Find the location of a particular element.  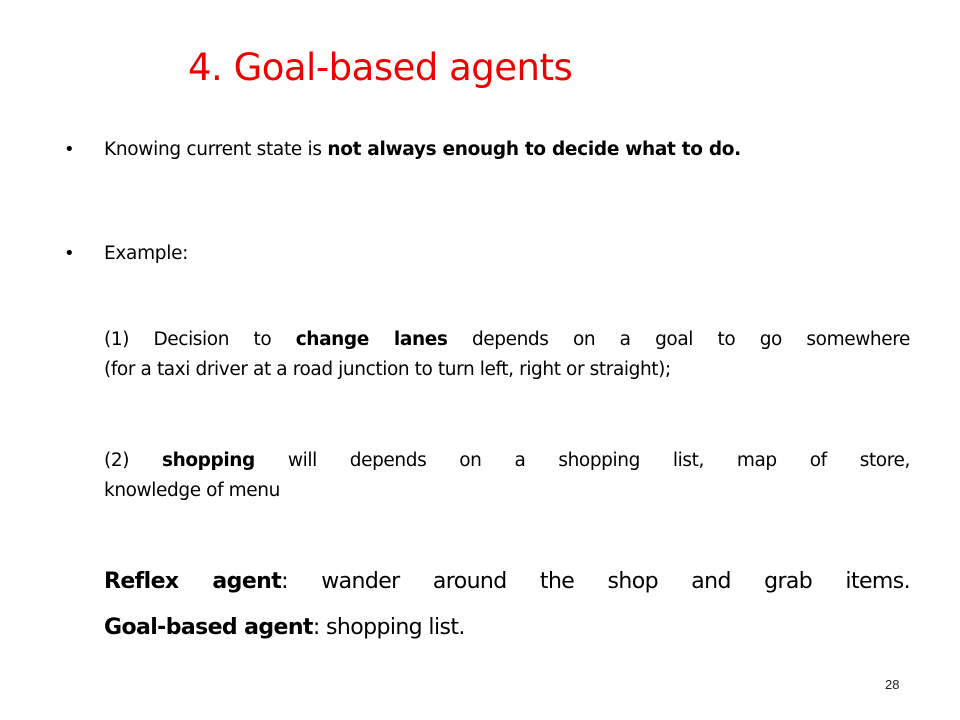

goal-based-agent-label: Goal-based agent is located at coordinates (208, 627).